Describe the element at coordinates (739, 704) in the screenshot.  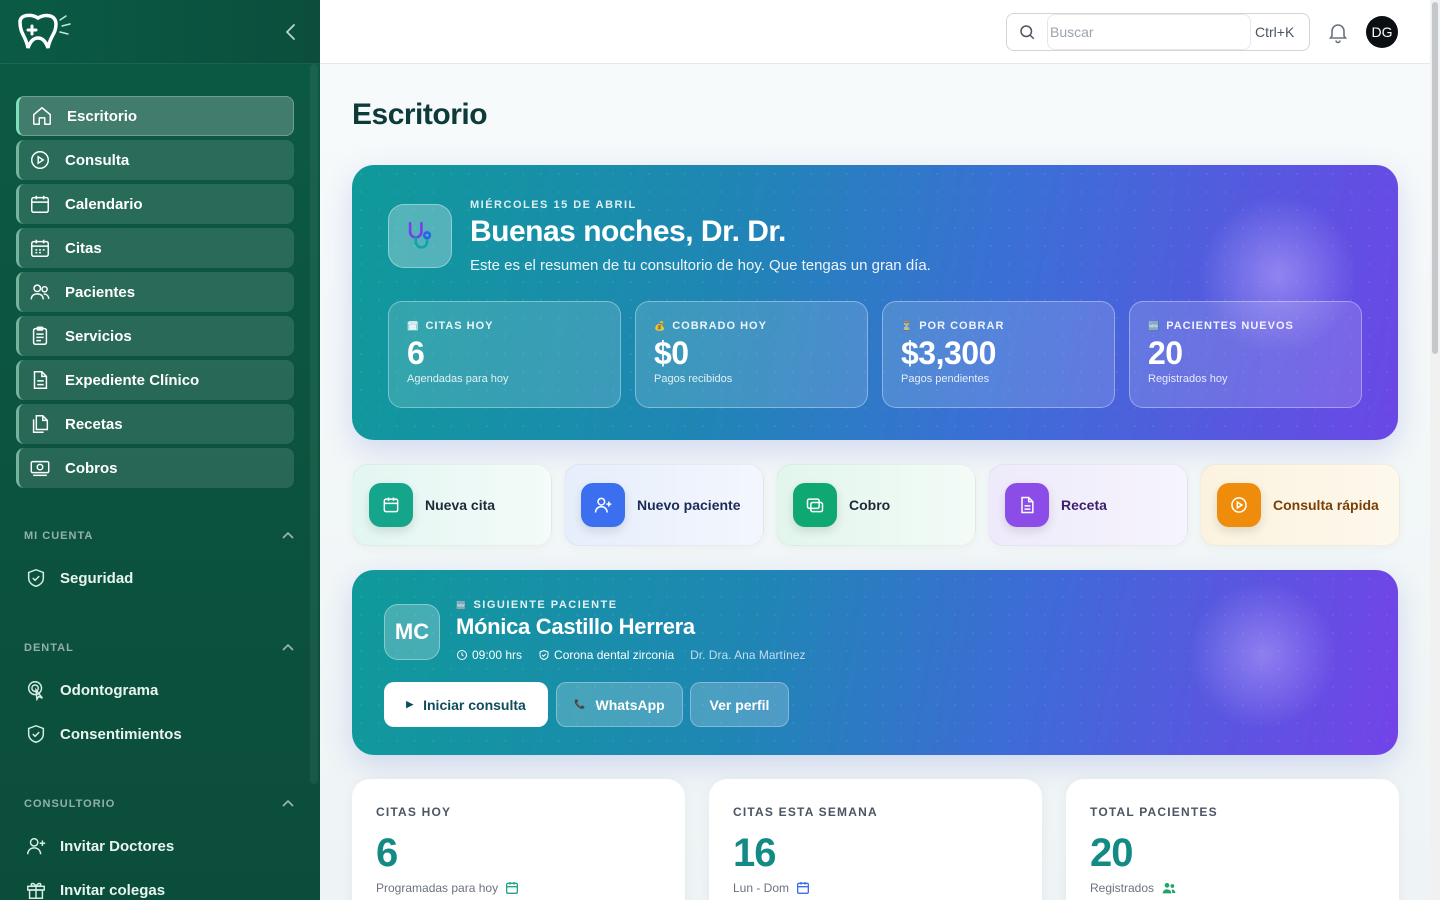
I see `view-profile-button: Ver perfil` at that location.